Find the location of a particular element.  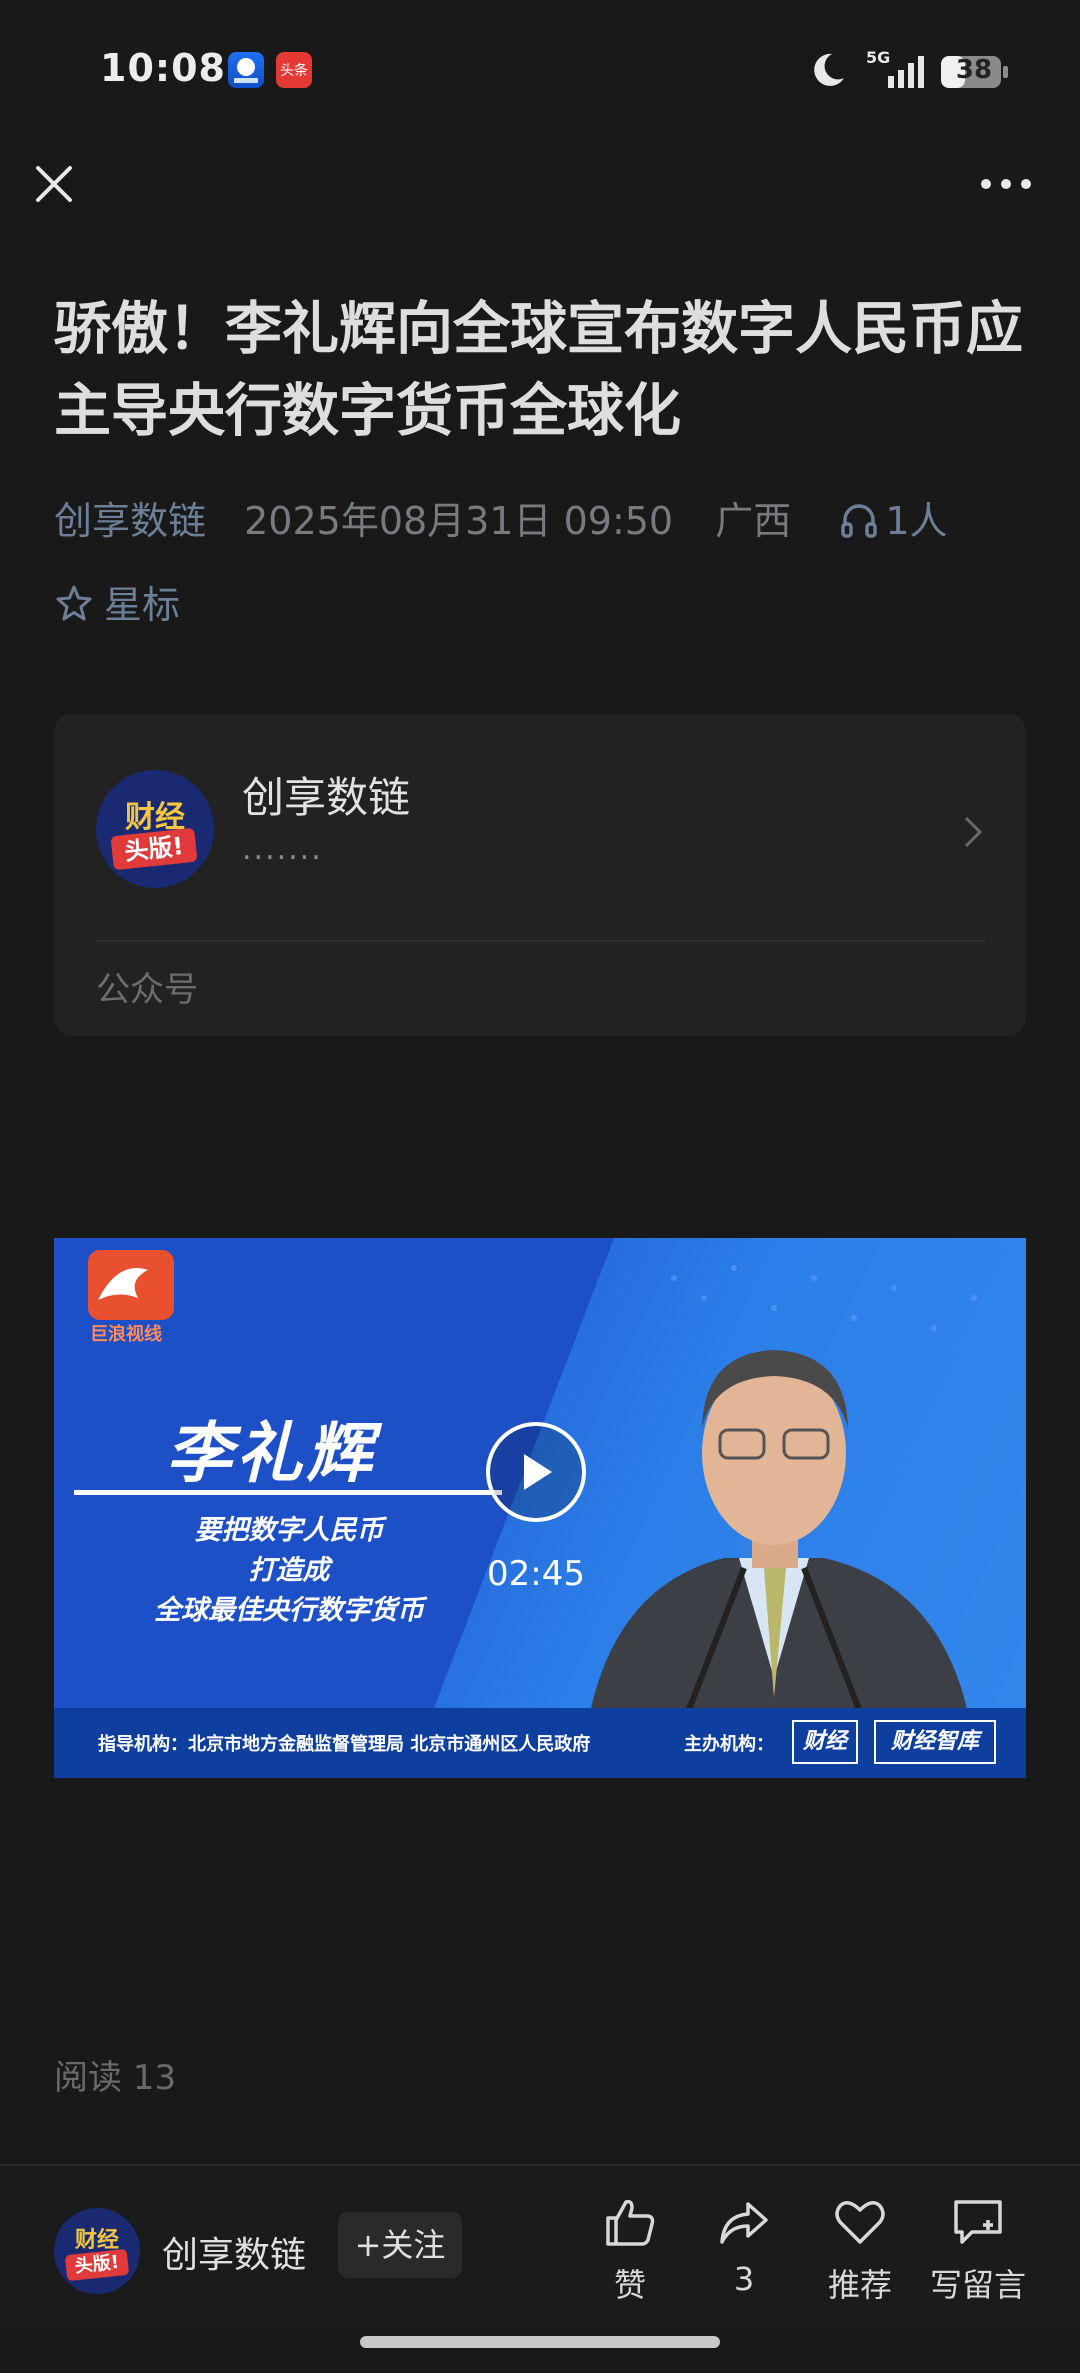

account-card: 财经 头版! 创享数链 ....... 公众号 is located at coordinates (540, 875).